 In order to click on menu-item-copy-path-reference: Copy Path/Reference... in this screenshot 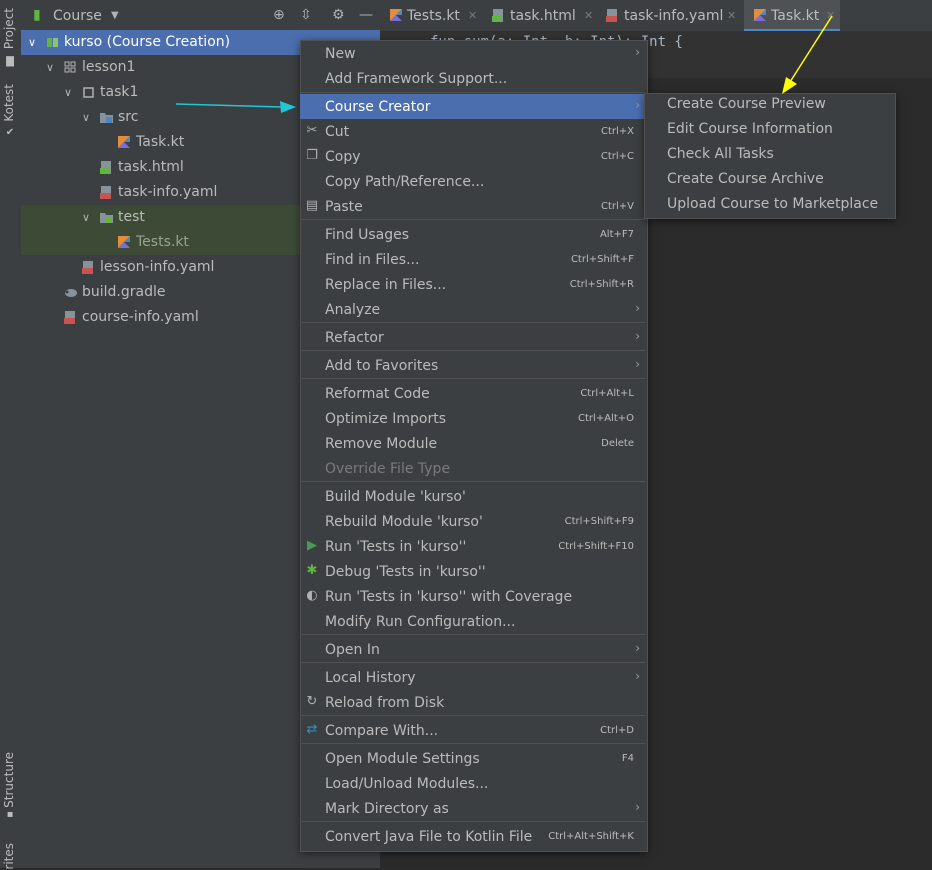, I will do `click(473, 181)`.